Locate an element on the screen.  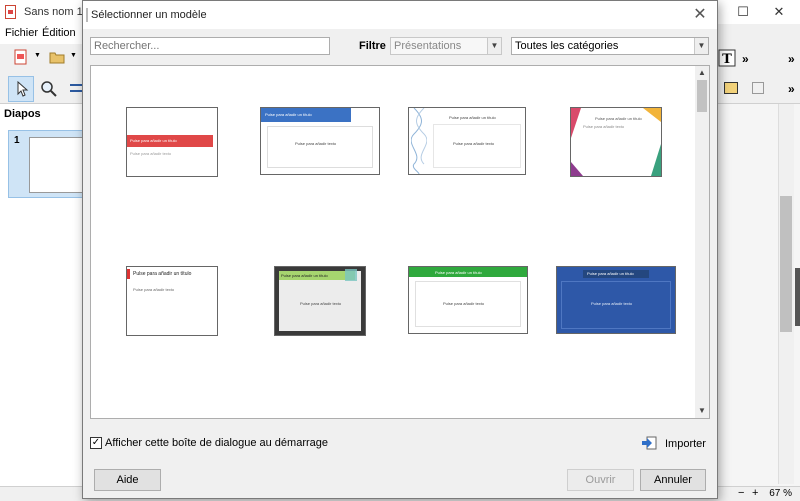
close-icon: ✕ is located at coordinates (700, 15).